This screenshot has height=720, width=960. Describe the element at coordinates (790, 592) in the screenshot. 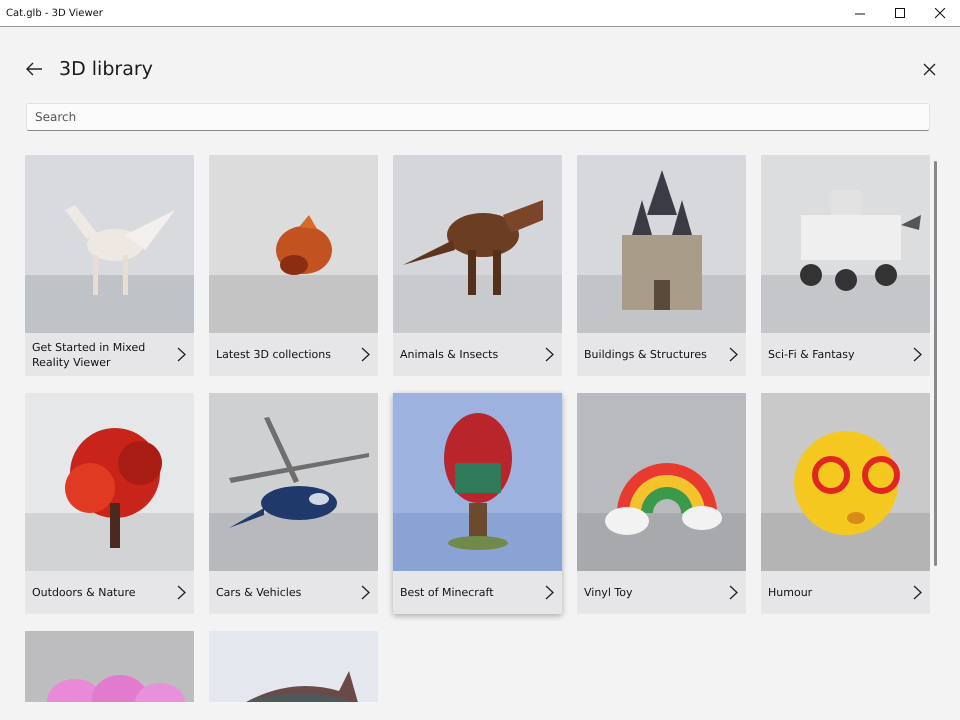

I see `card-label: Humour` at that location.